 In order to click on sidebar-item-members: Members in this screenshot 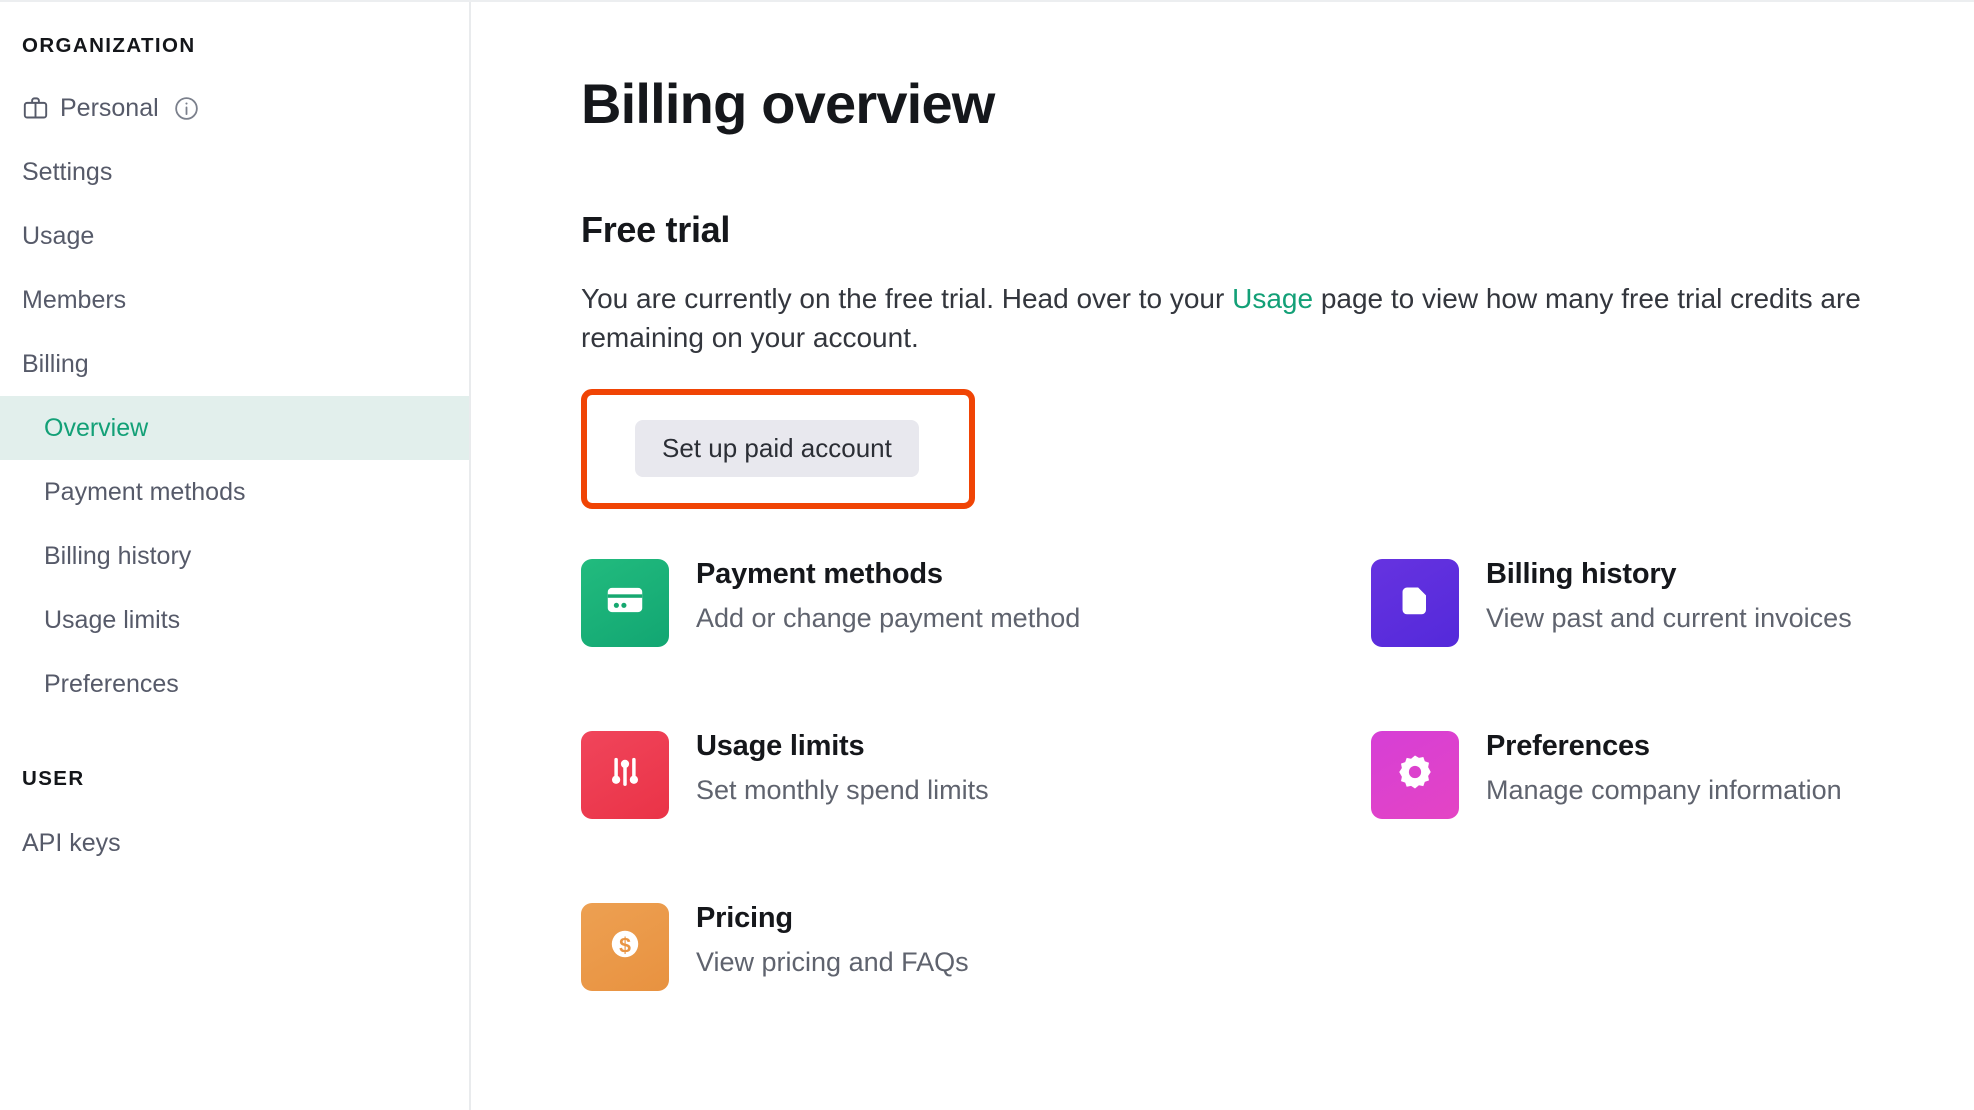, I will do `click(234, 300)`.